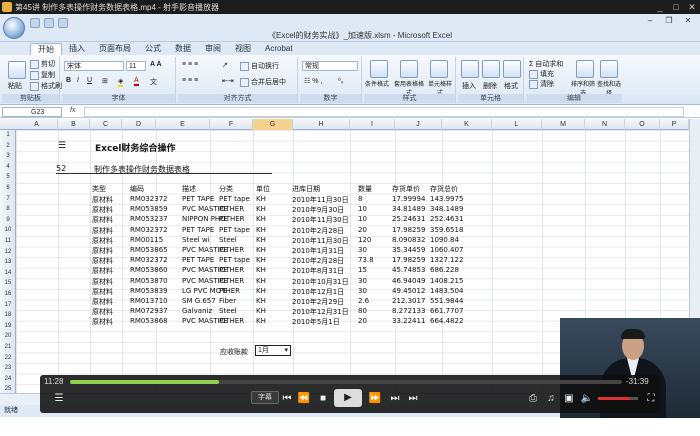 Image resolution: width=700 pixels, height=436 pixels. I want to click on undo-icon, so click(49, 23).